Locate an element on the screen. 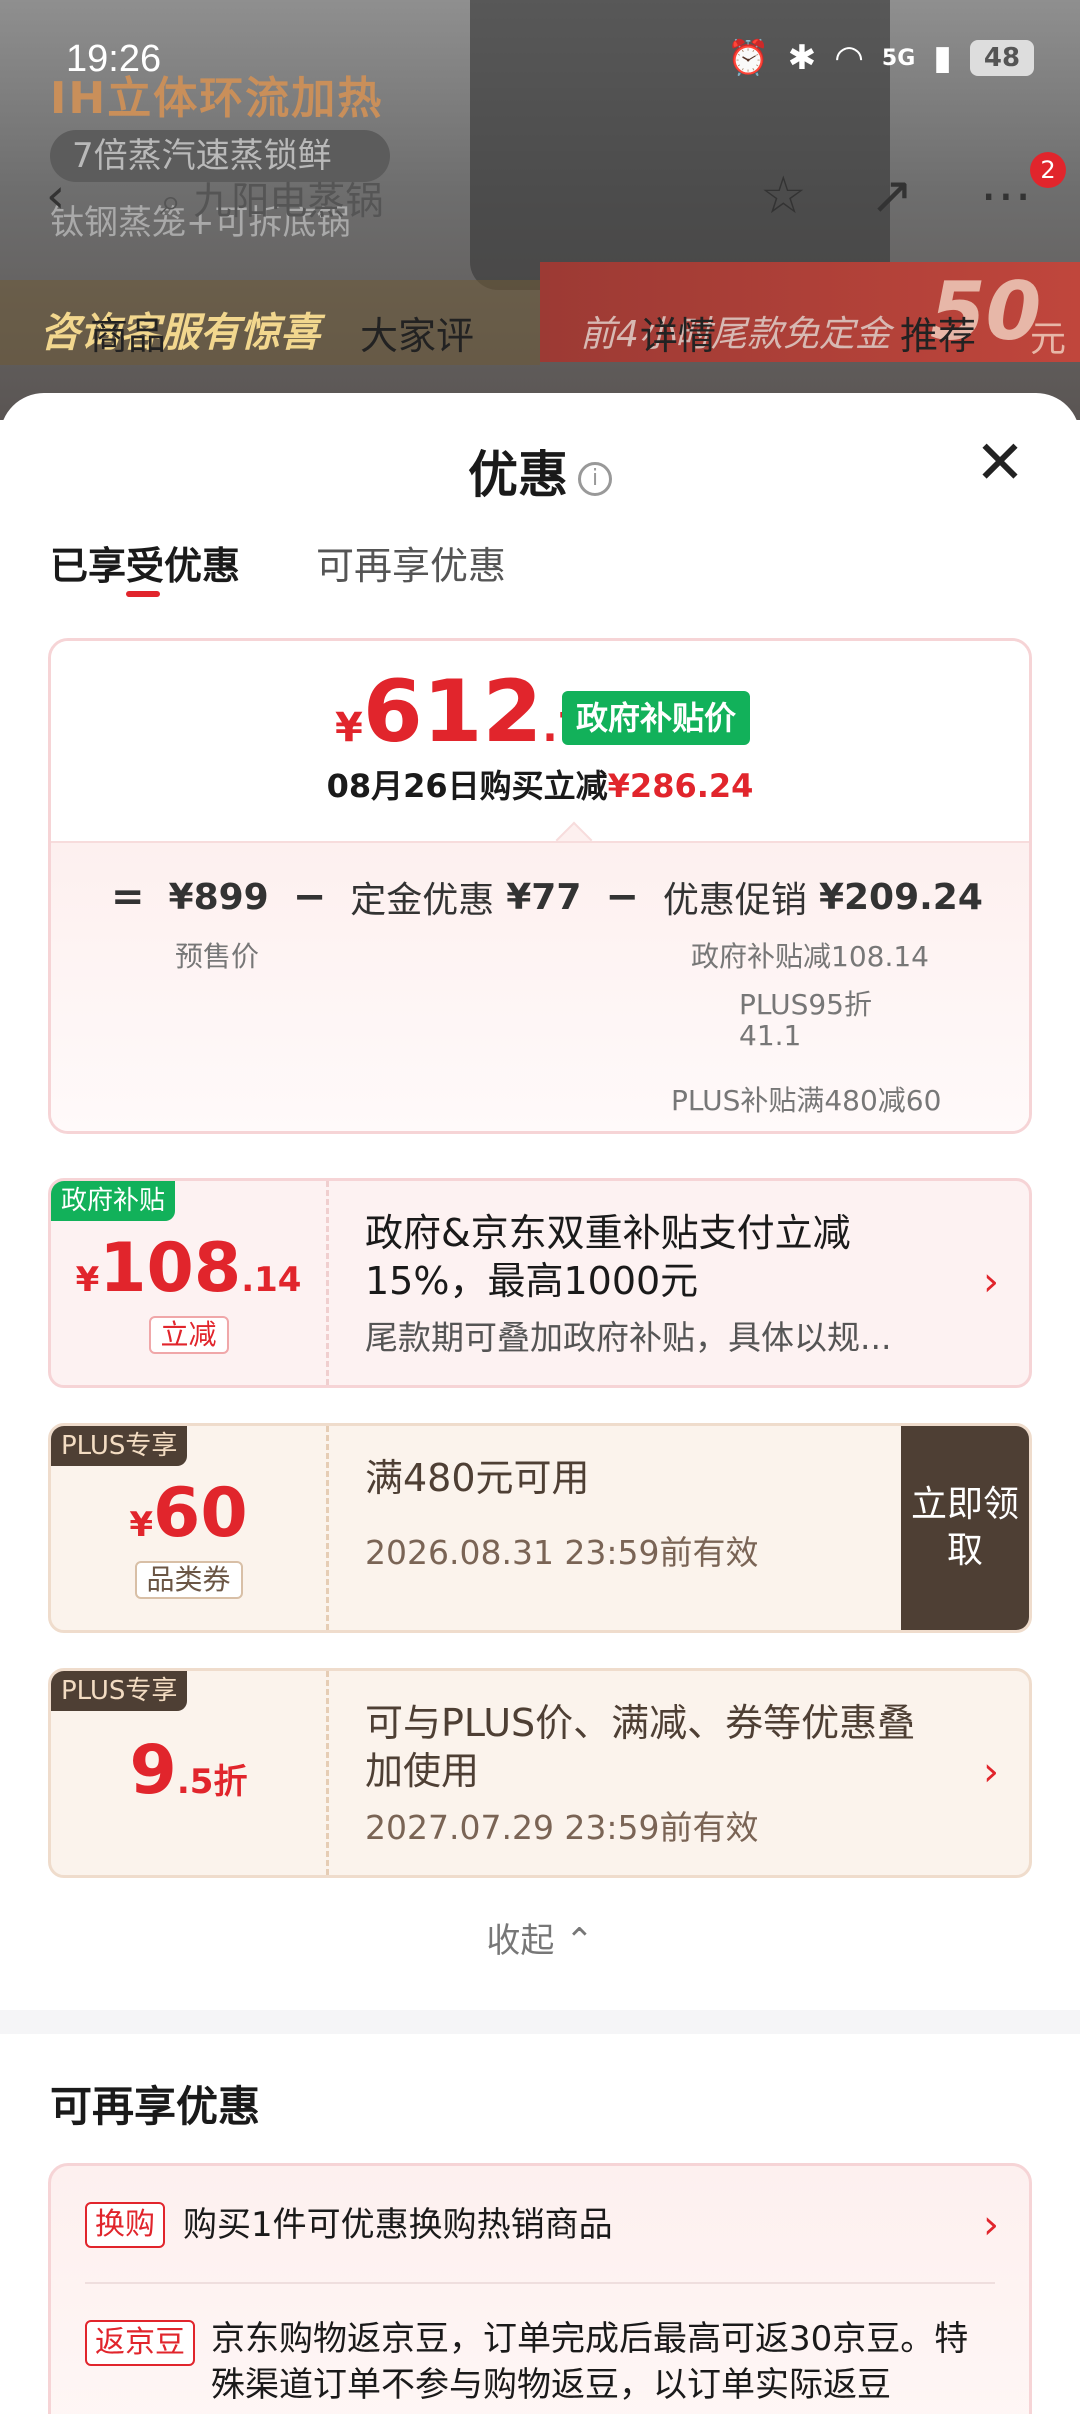 The width and height of the screenshot is (1080, 2414). status-bar: 19:26 ⏰ ✱ ◠ 5G ▮ 48 is located at coordinates (540, 60).